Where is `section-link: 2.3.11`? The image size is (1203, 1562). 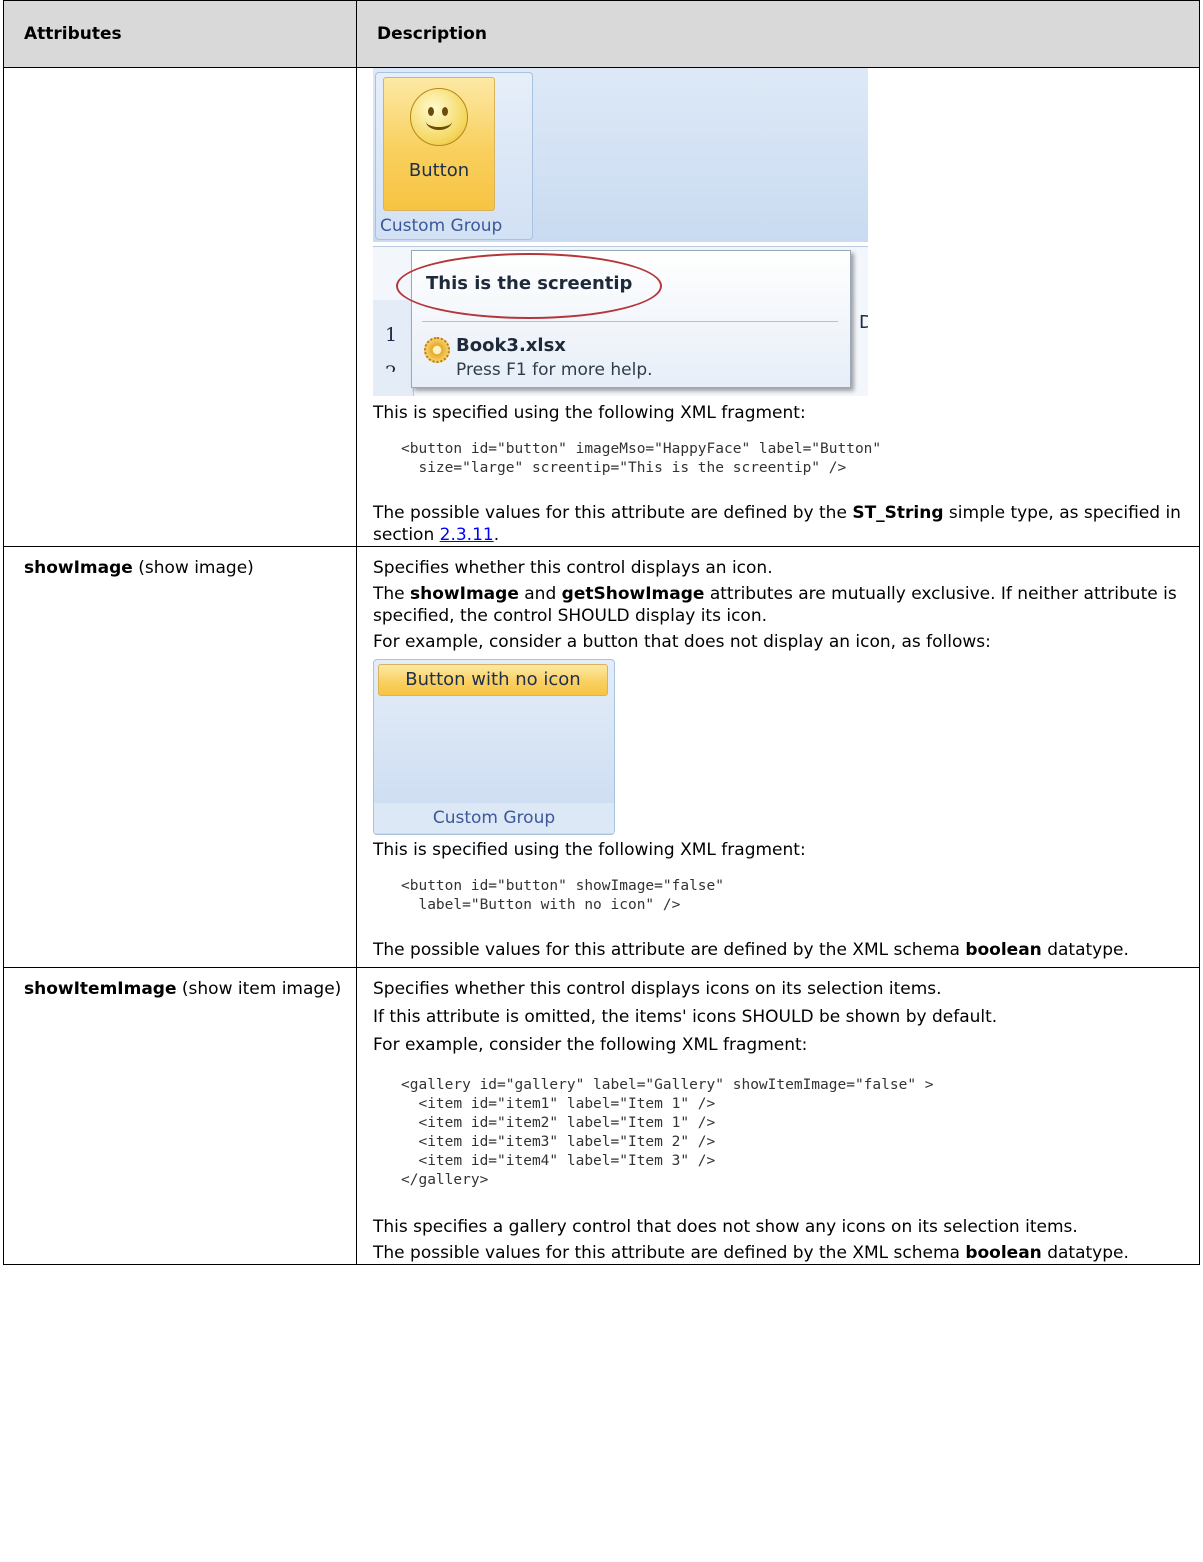
section-link: 2.3.11 is located at coordinates (467, 535).